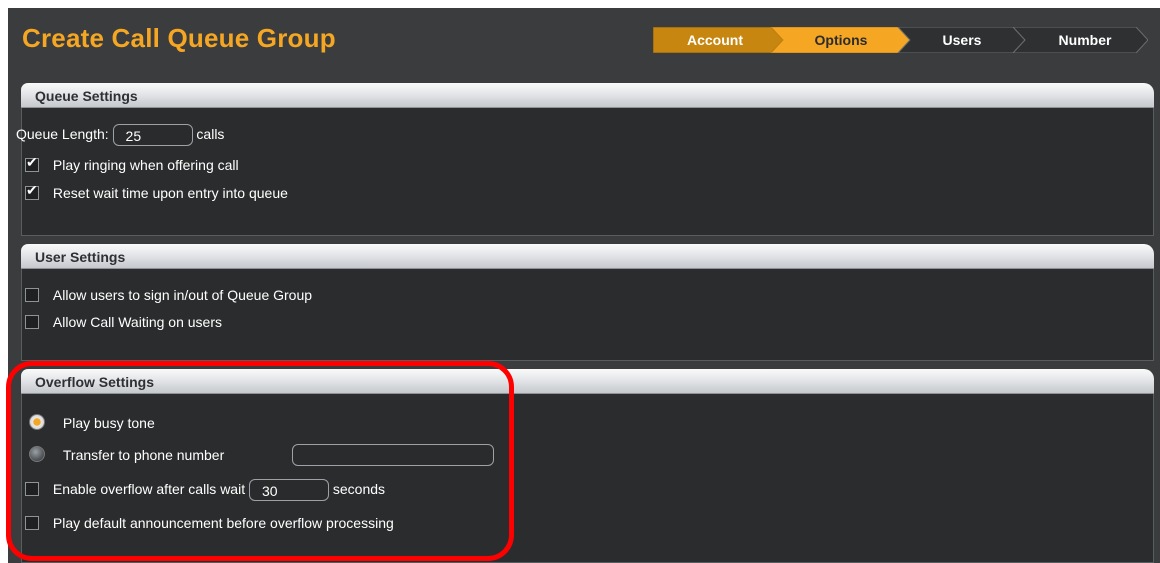 The height and width of the screenshot is (563, 1160). I want to click on allow-call-waiting-option: Allow Call Waiting on users, so click(123, 322).